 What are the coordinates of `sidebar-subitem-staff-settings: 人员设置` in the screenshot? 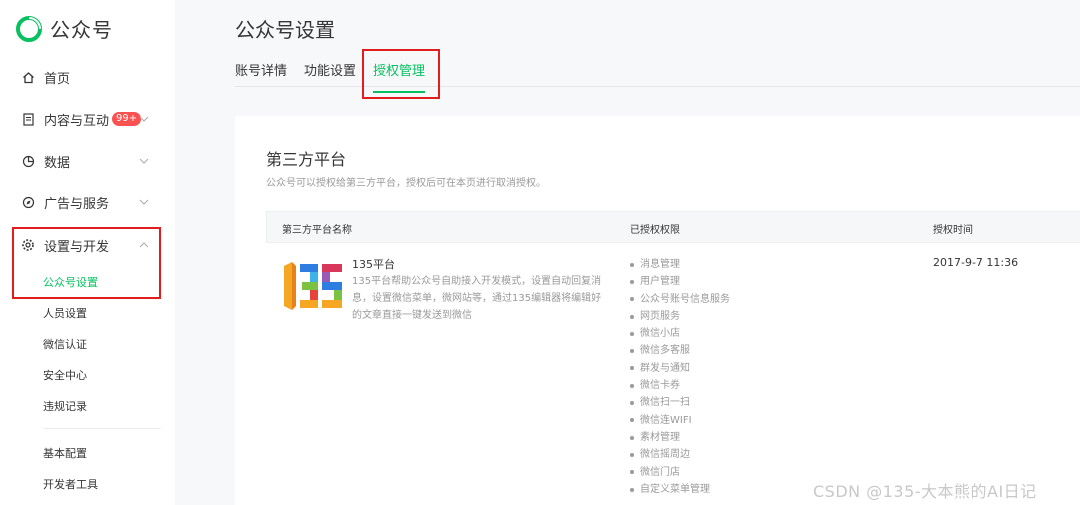 It's located at (65, 313).